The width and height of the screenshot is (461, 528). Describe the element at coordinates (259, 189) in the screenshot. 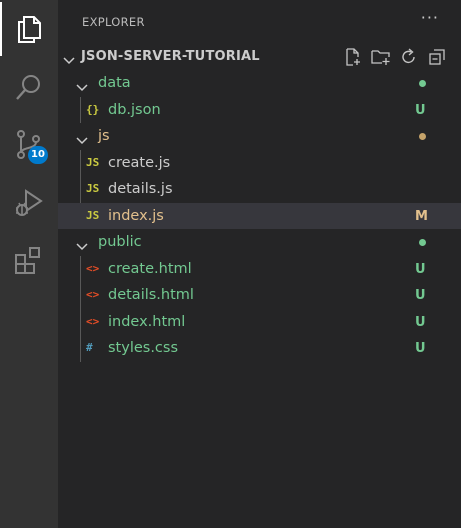

I see `tree-file-row: JS details.js` at that location.